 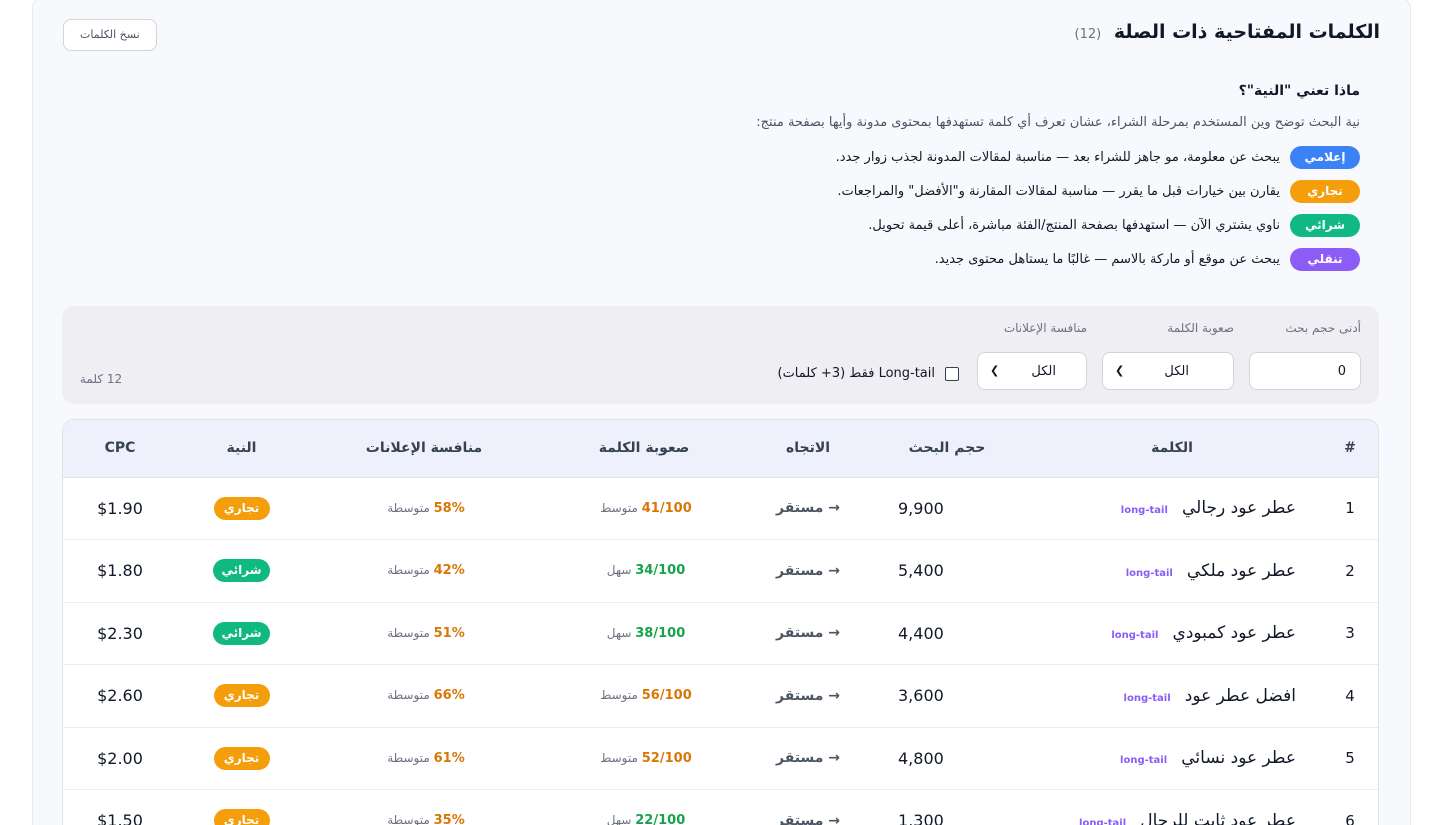 What do you see at coordinates (644, 633) in the screenshot?
I see `difficulty-cell: 38/100 سهل` at bounding box center [644, 633].